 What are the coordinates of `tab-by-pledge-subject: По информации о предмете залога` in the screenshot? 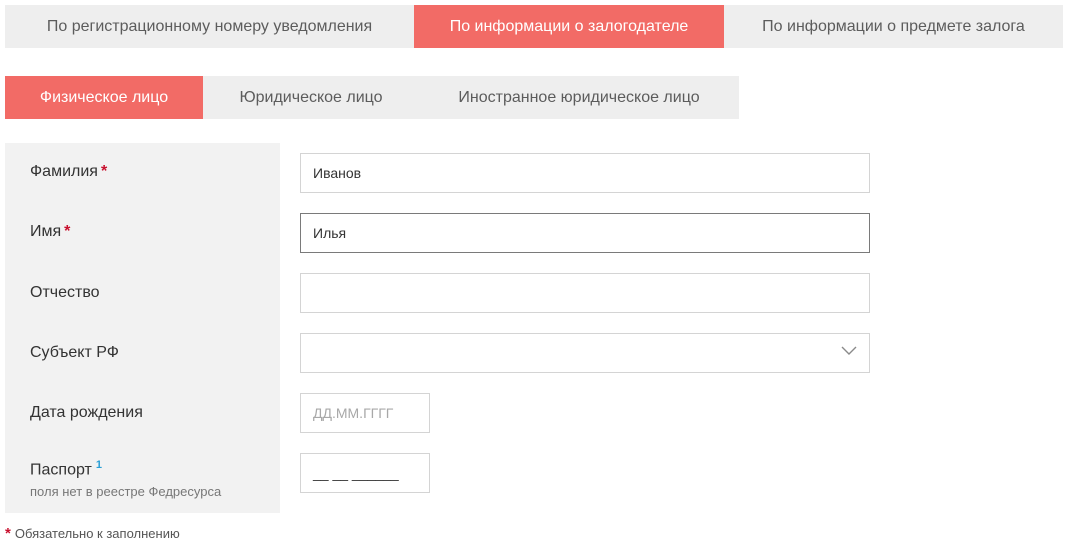 It's located at (893, 26).